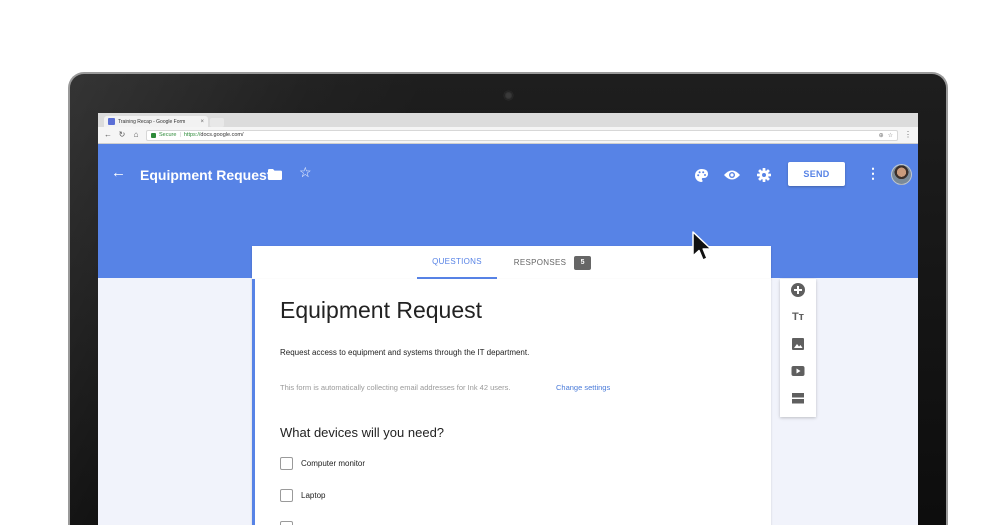 This screenshot has height=525, width=1000. I want to click on checkbox-option-label: Laptop, so click(313, 495).